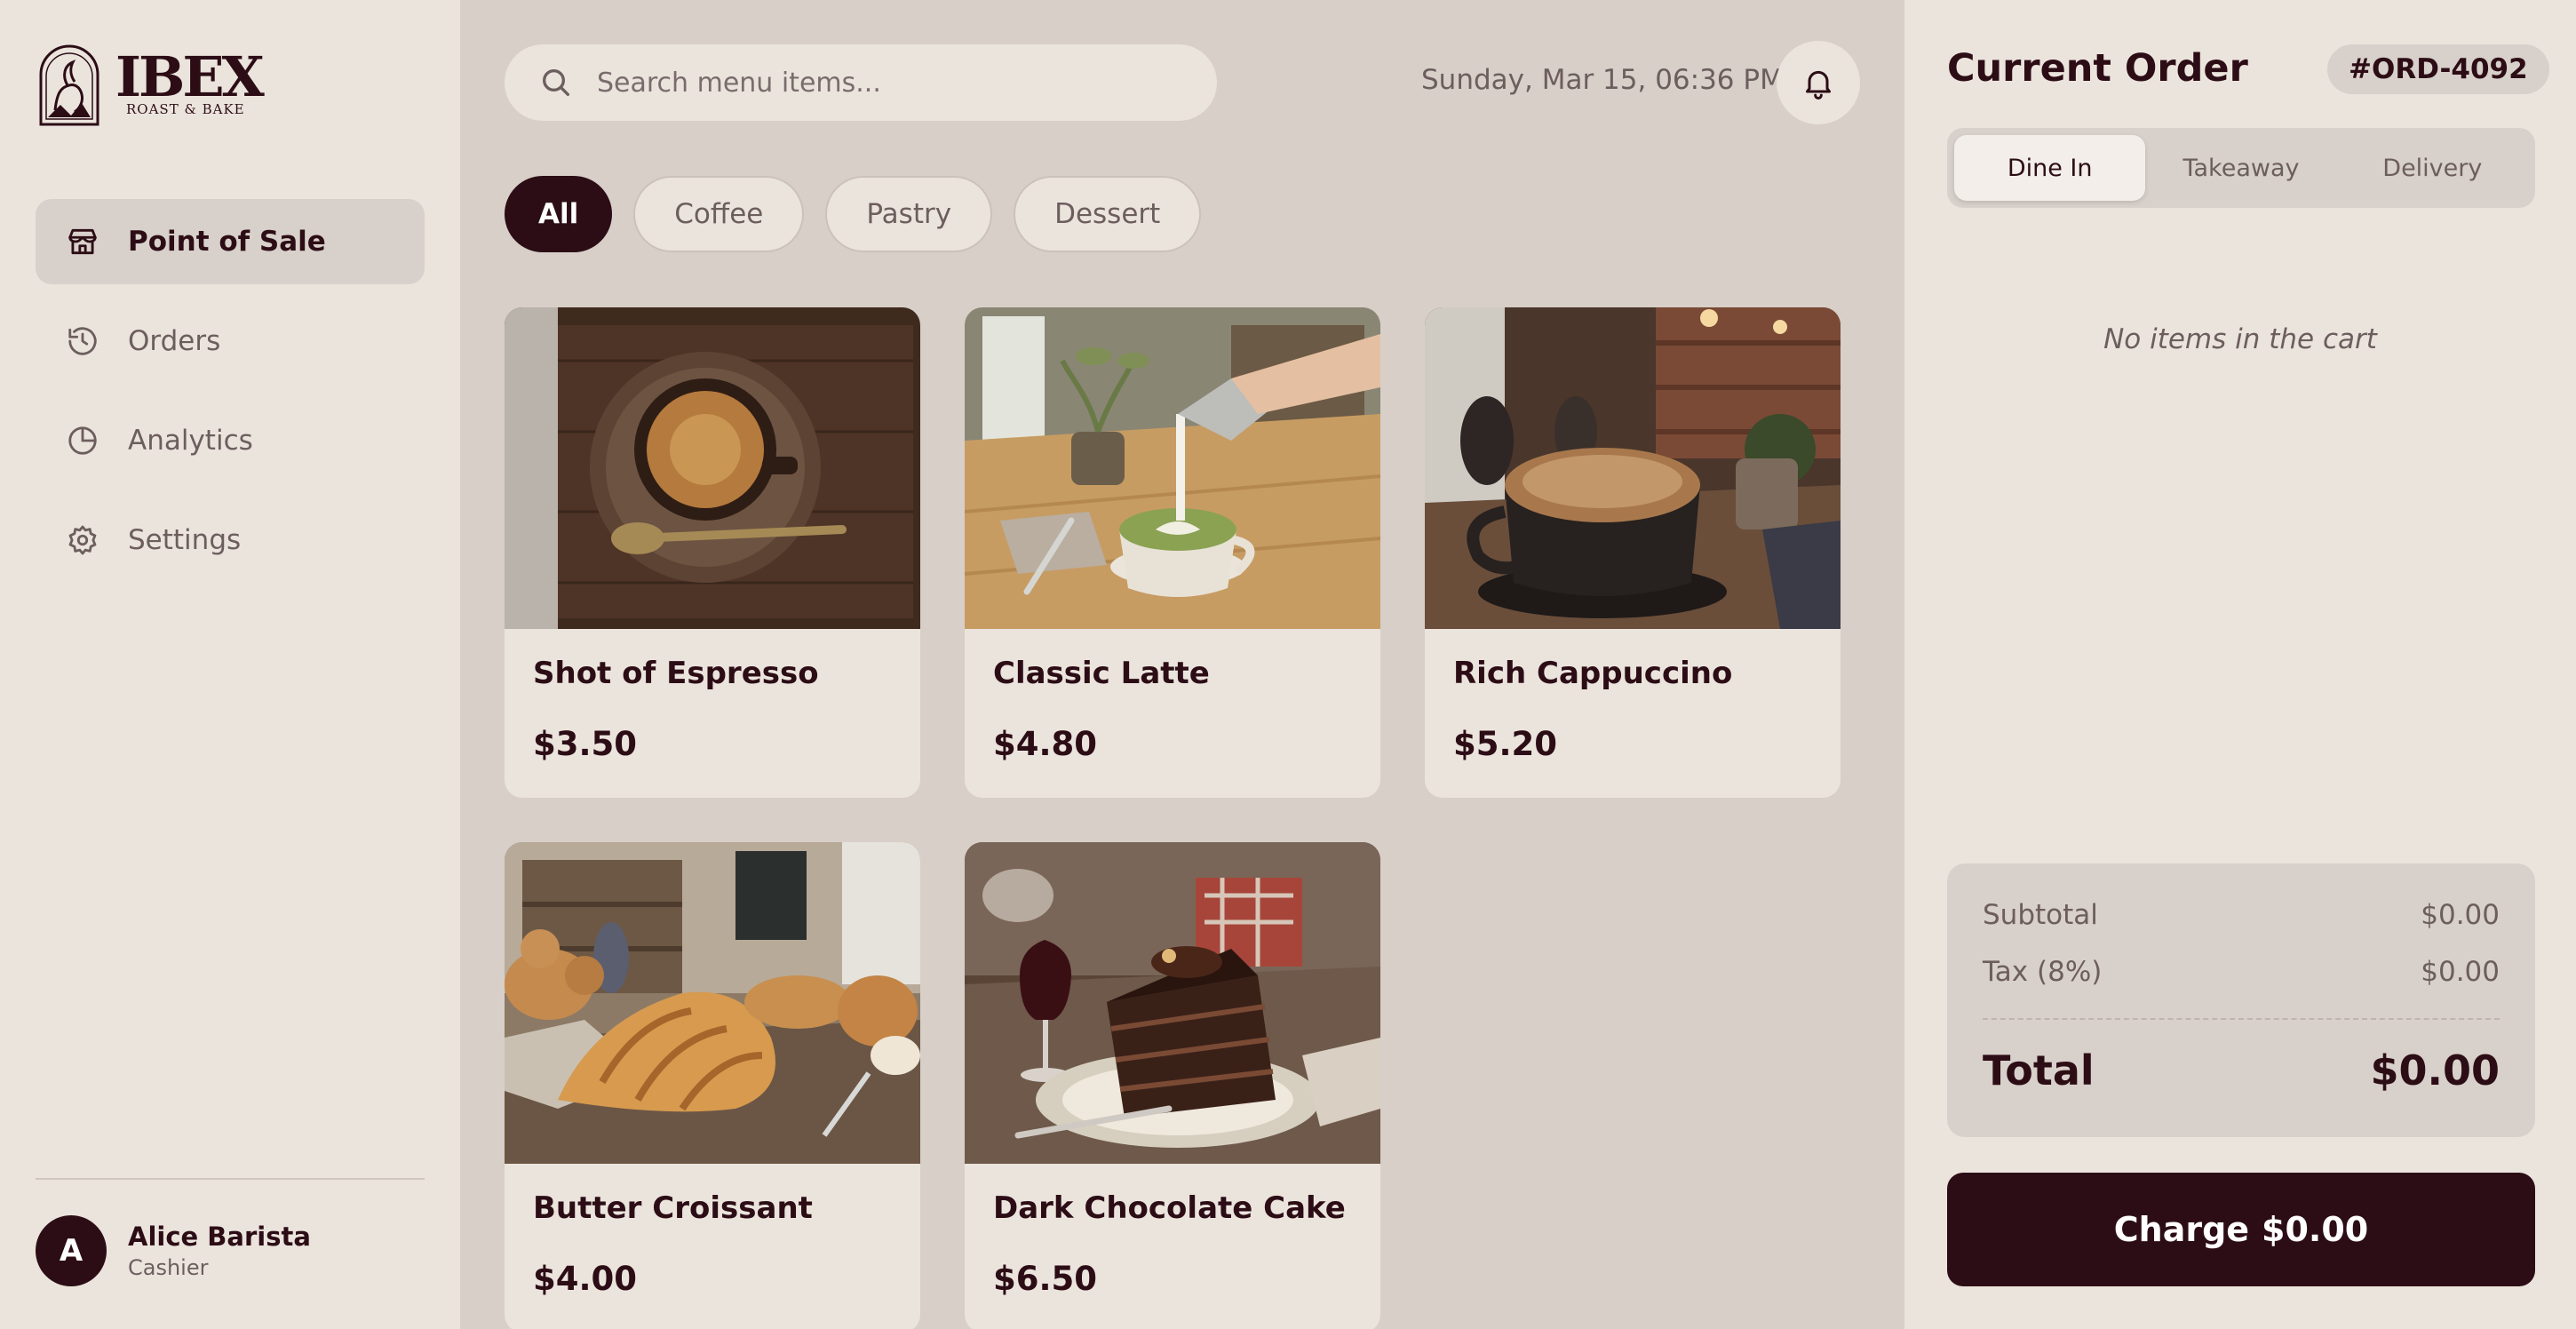 The height and width of the screenshot is (1329, 2576). I want to click on user-profile: A Alice Barista Cashier, so click(173, 1250).